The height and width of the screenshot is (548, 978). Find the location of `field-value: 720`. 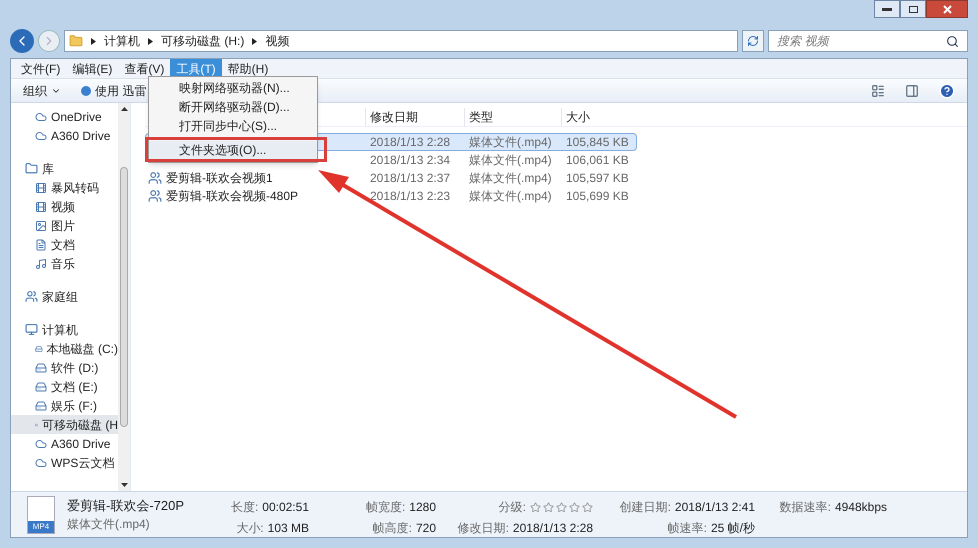

field-value: 720 is located at coordinates (426, 528).